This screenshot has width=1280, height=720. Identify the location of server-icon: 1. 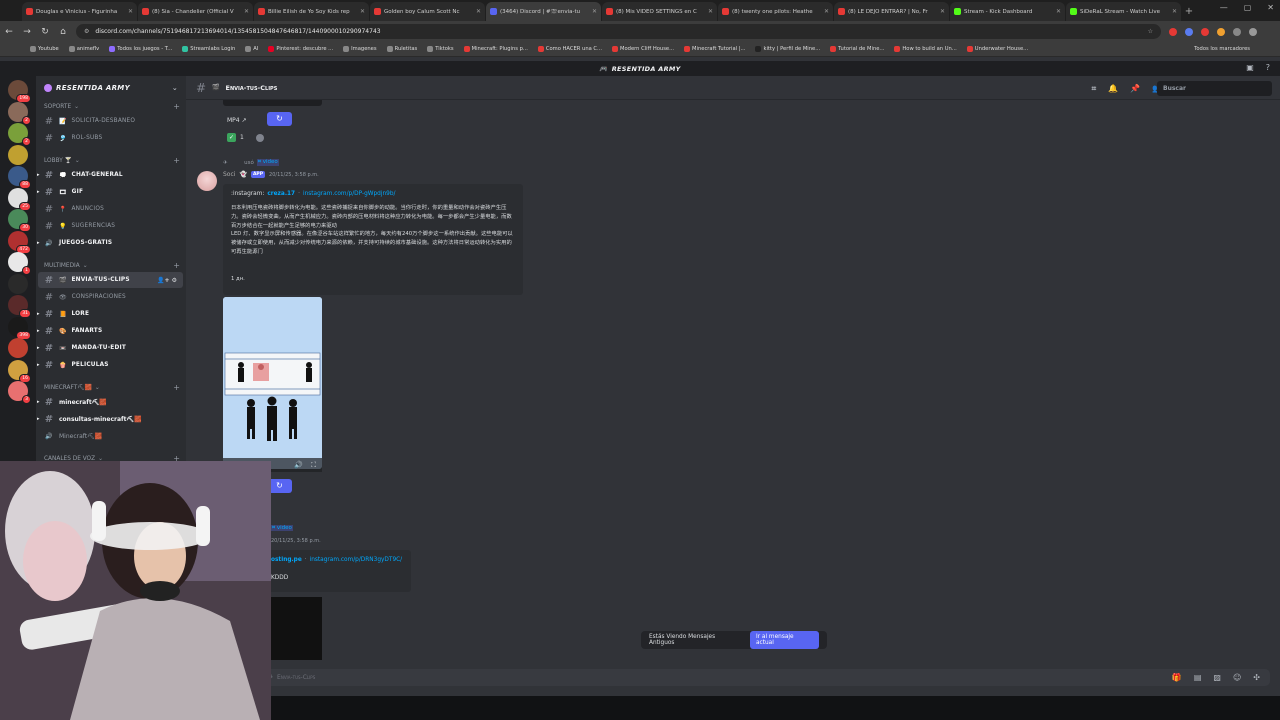
(19, 263).